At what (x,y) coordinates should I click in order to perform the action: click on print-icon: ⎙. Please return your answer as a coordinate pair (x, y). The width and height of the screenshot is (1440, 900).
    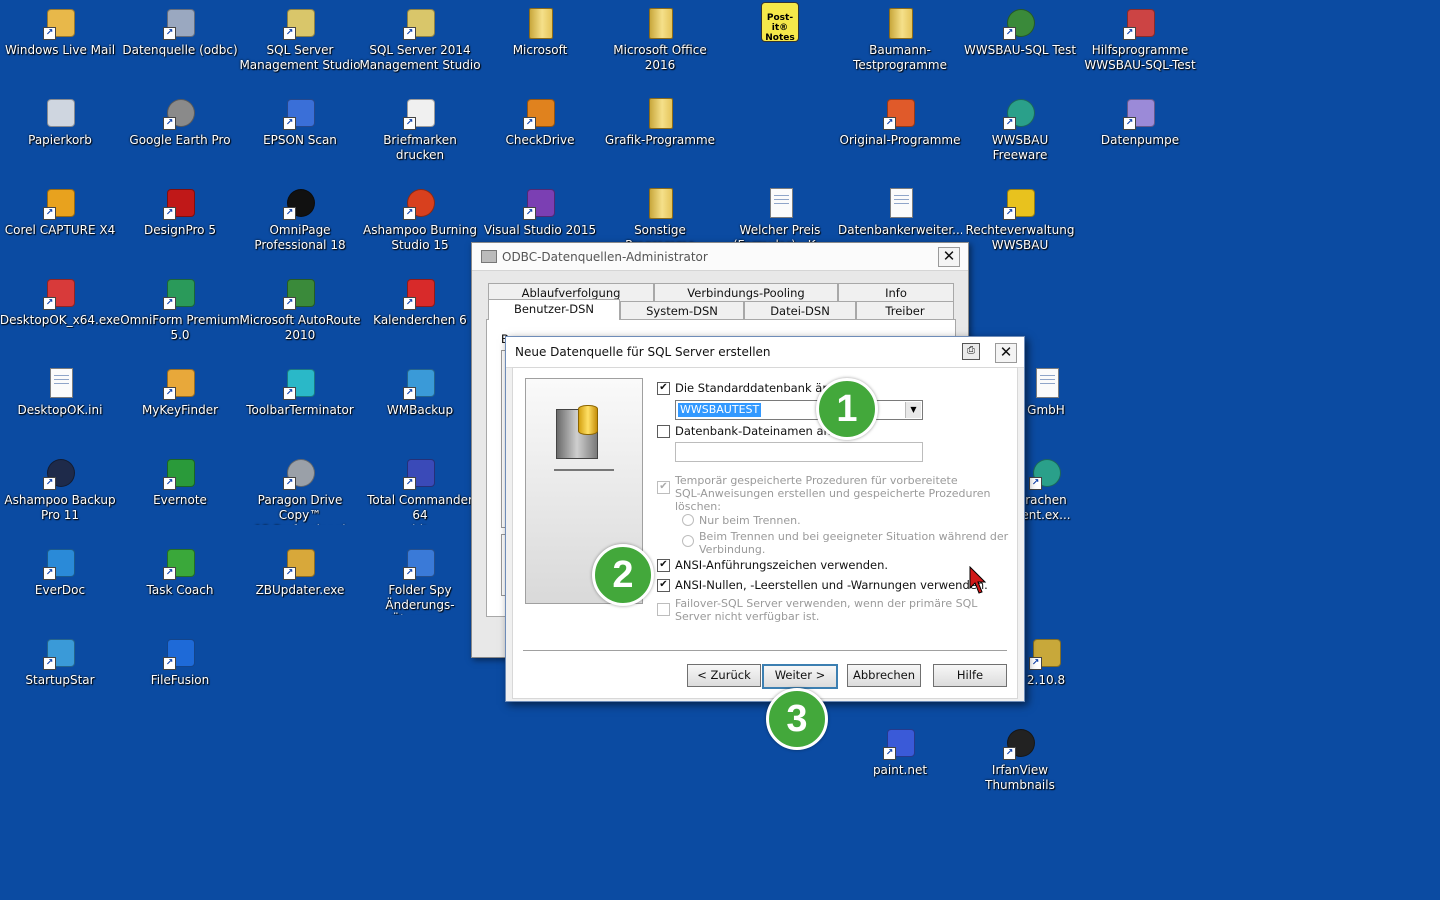
    Looking at the image, I should click on (971, 351).